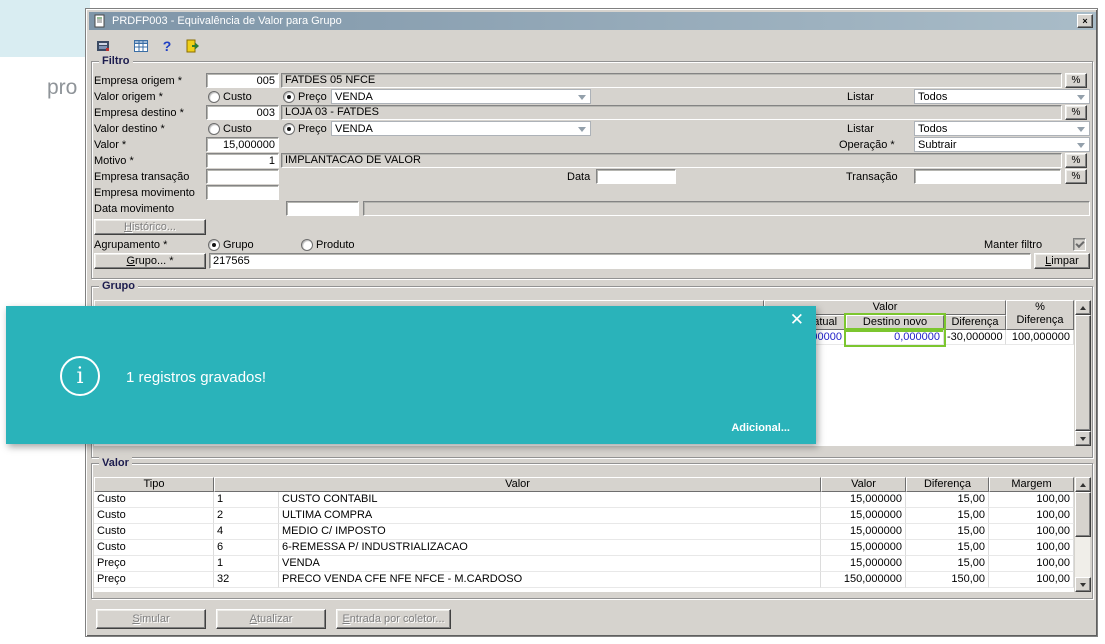  What do you see at coordinates (237, 129) in the screenshot?
I see `valor-destino-custo-label: Custo` at bounding box center [237, 129].